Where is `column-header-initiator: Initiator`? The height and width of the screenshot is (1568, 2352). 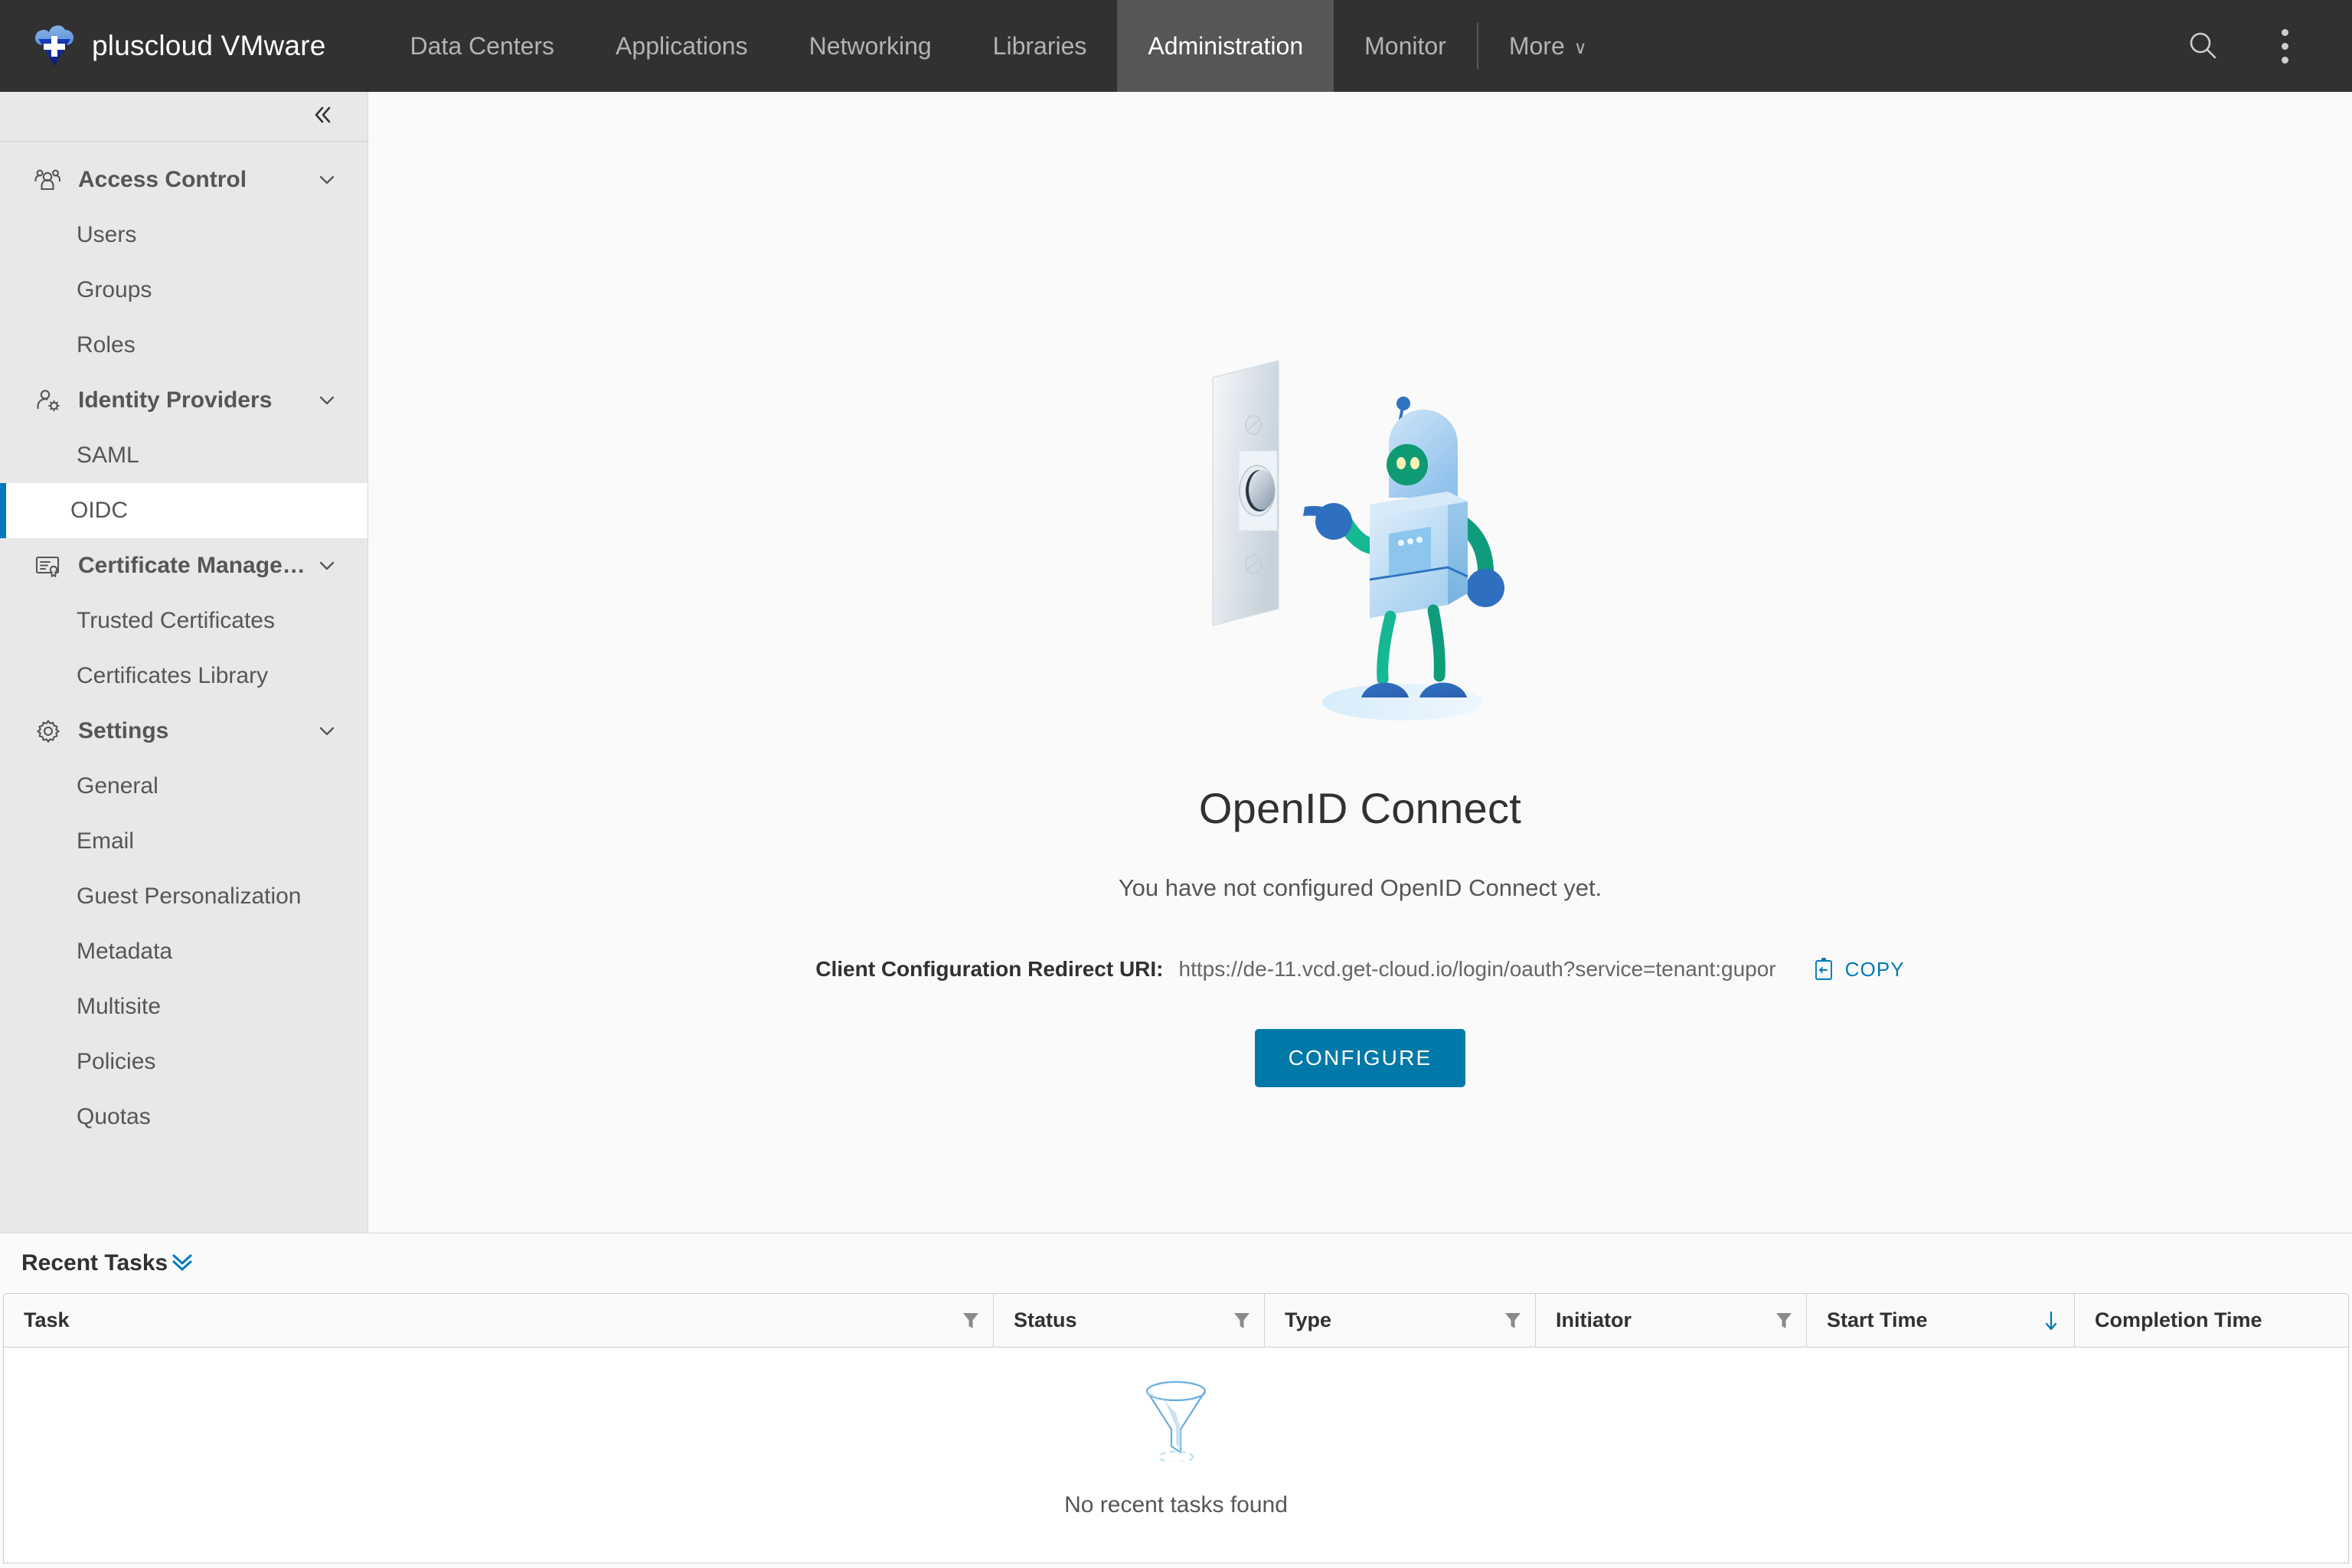 column-header-initiator: Initiator is located at coordinates (1670, 1320).